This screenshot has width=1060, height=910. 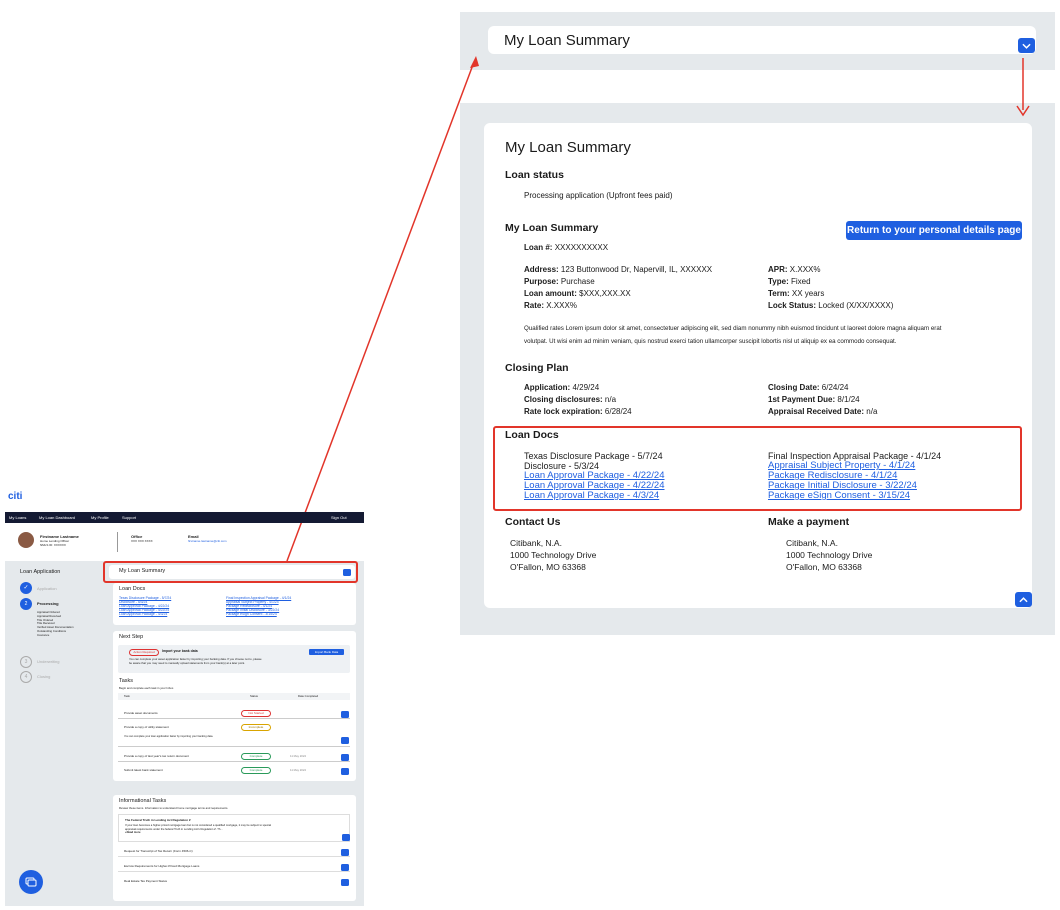 I want to click on mini-doc-link: Loan Approval Package - 4/3/24, so click(x=145, y=614).